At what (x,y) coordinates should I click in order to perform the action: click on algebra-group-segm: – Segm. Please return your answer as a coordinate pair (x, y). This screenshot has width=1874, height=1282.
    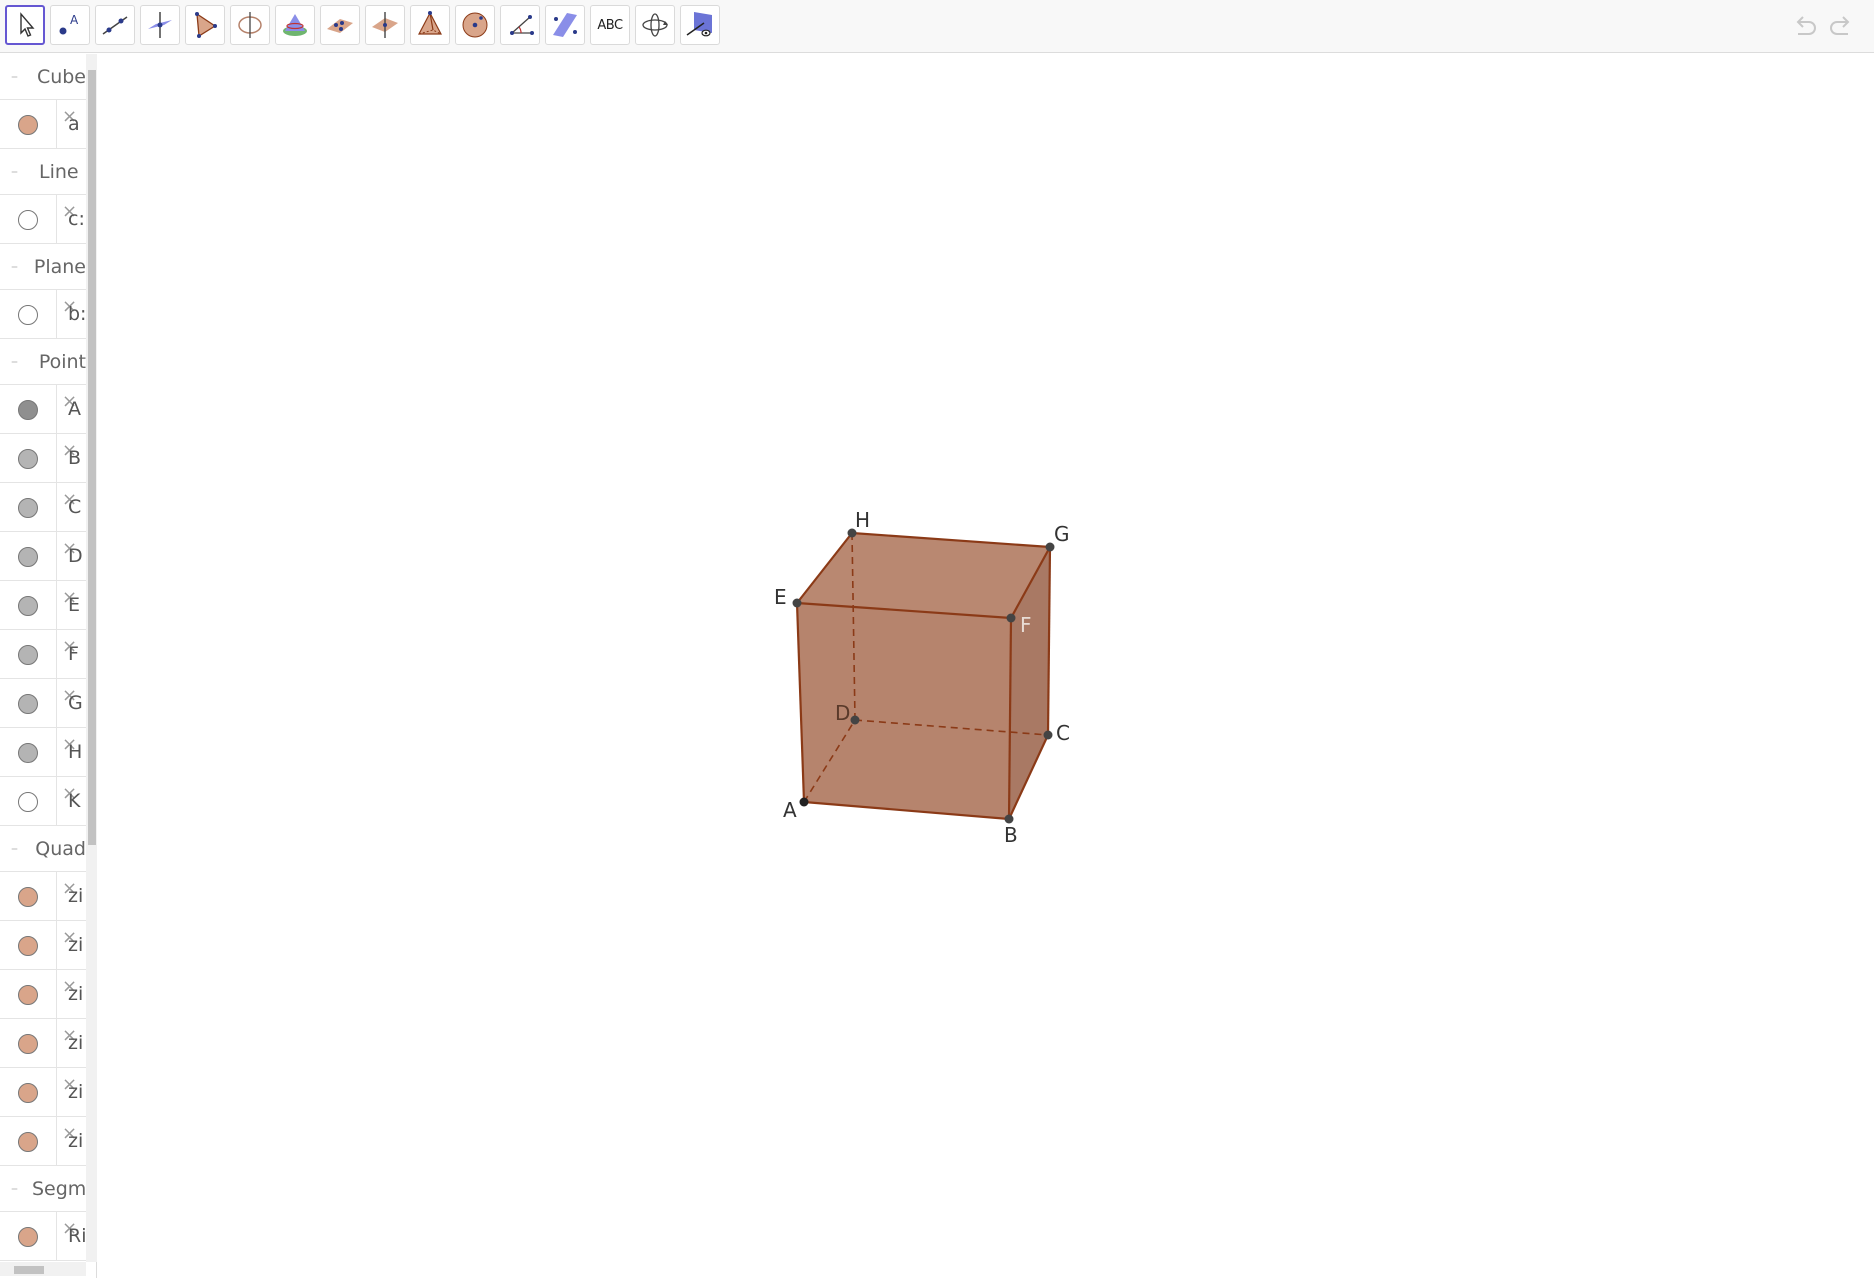
    Looking at the image, I should click on (43, 1189).